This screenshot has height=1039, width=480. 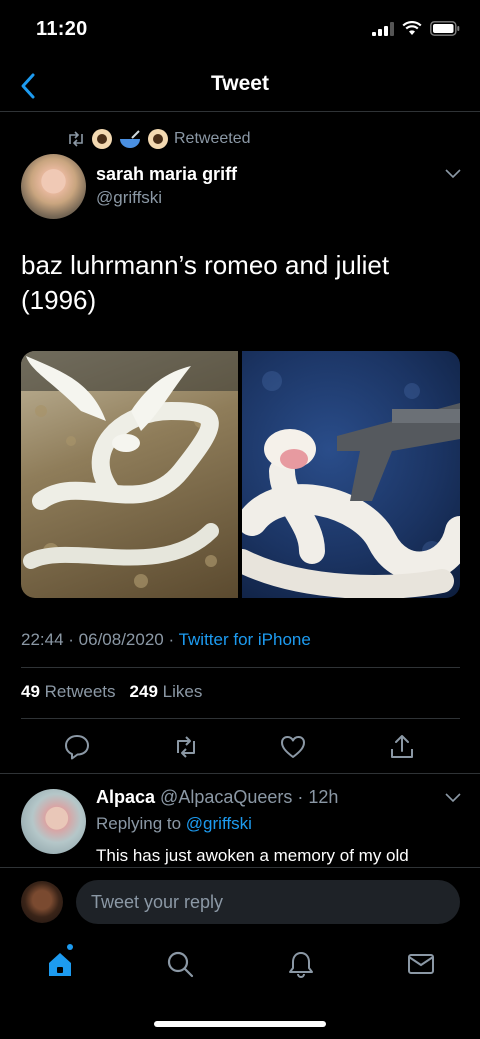 What do you see at coordinates (383, 28) in the screenshot?
I see `cellular-signal-icon` at bounding box center [383, 28].